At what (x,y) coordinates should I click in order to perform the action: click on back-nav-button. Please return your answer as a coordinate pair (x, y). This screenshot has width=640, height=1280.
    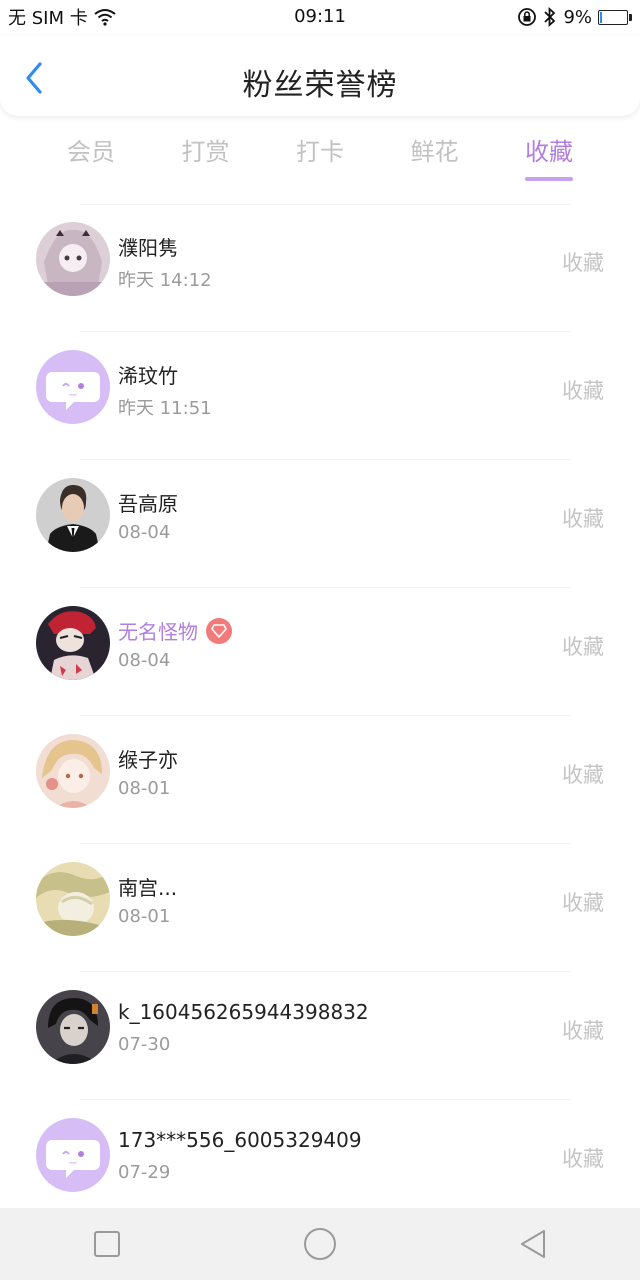
    Looking at the image, I should click on (533, 1244).